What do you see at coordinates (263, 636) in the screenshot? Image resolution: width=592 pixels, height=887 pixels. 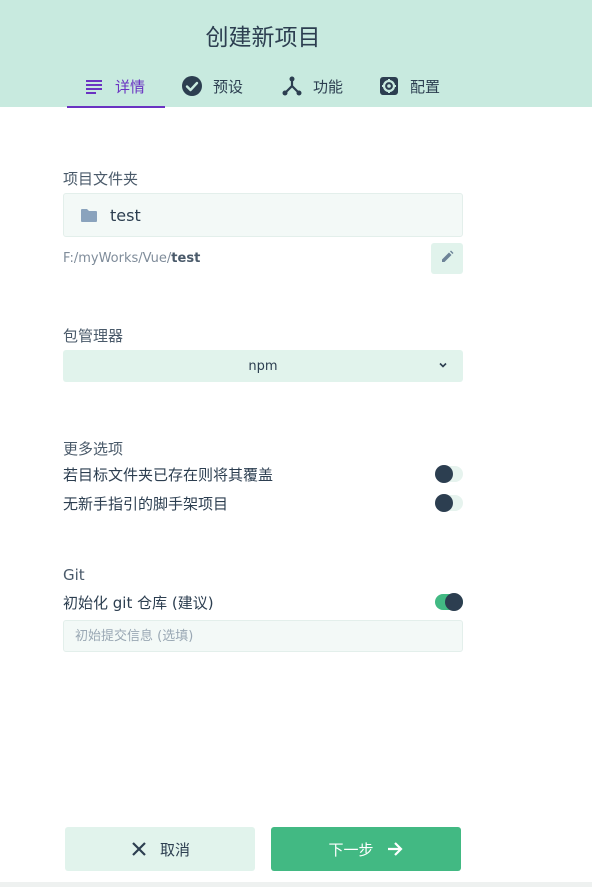 I see `commit-message-input` at bounding box center [263, 636].